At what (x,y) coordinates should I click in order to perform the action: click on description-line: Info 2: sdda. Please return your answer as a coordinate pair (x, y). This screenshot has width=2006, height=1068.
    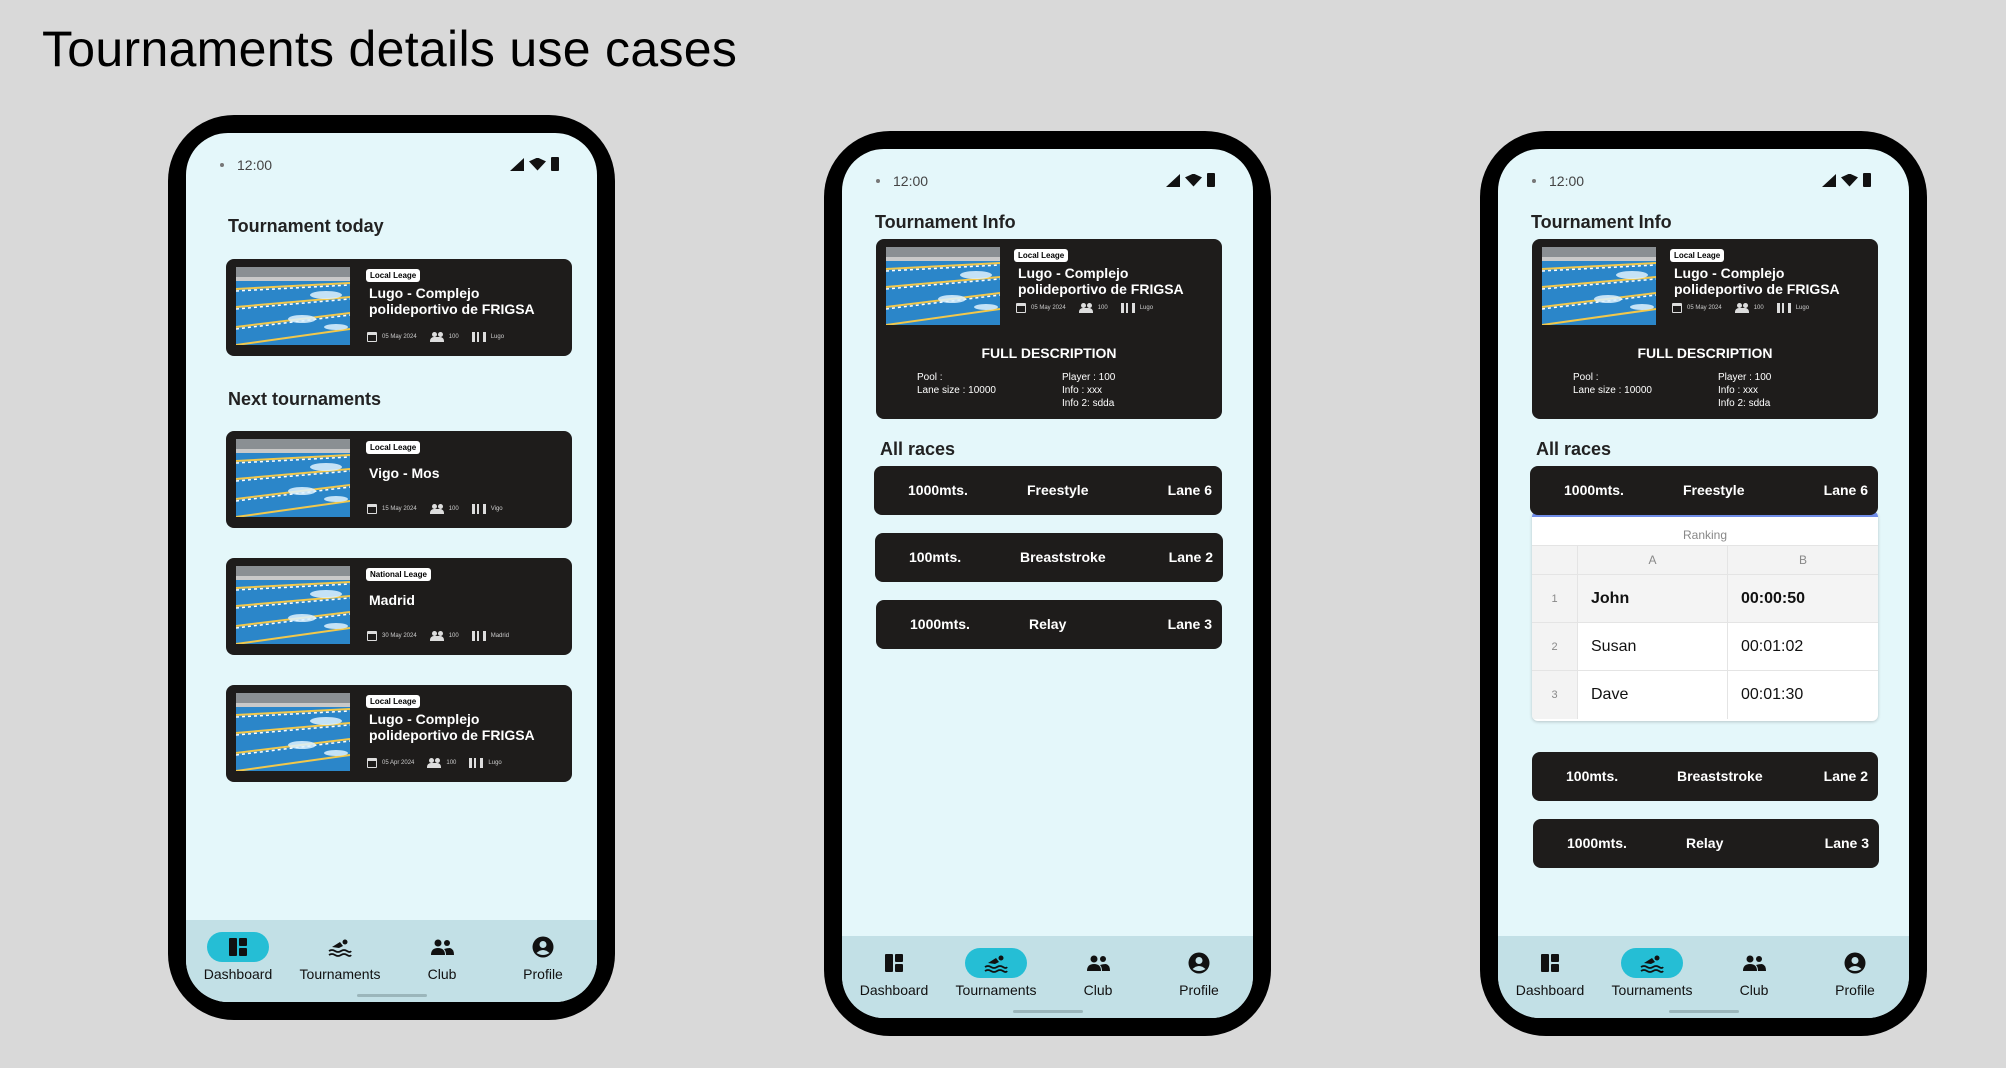
    Looking at the image, I should click on (1744, 403).